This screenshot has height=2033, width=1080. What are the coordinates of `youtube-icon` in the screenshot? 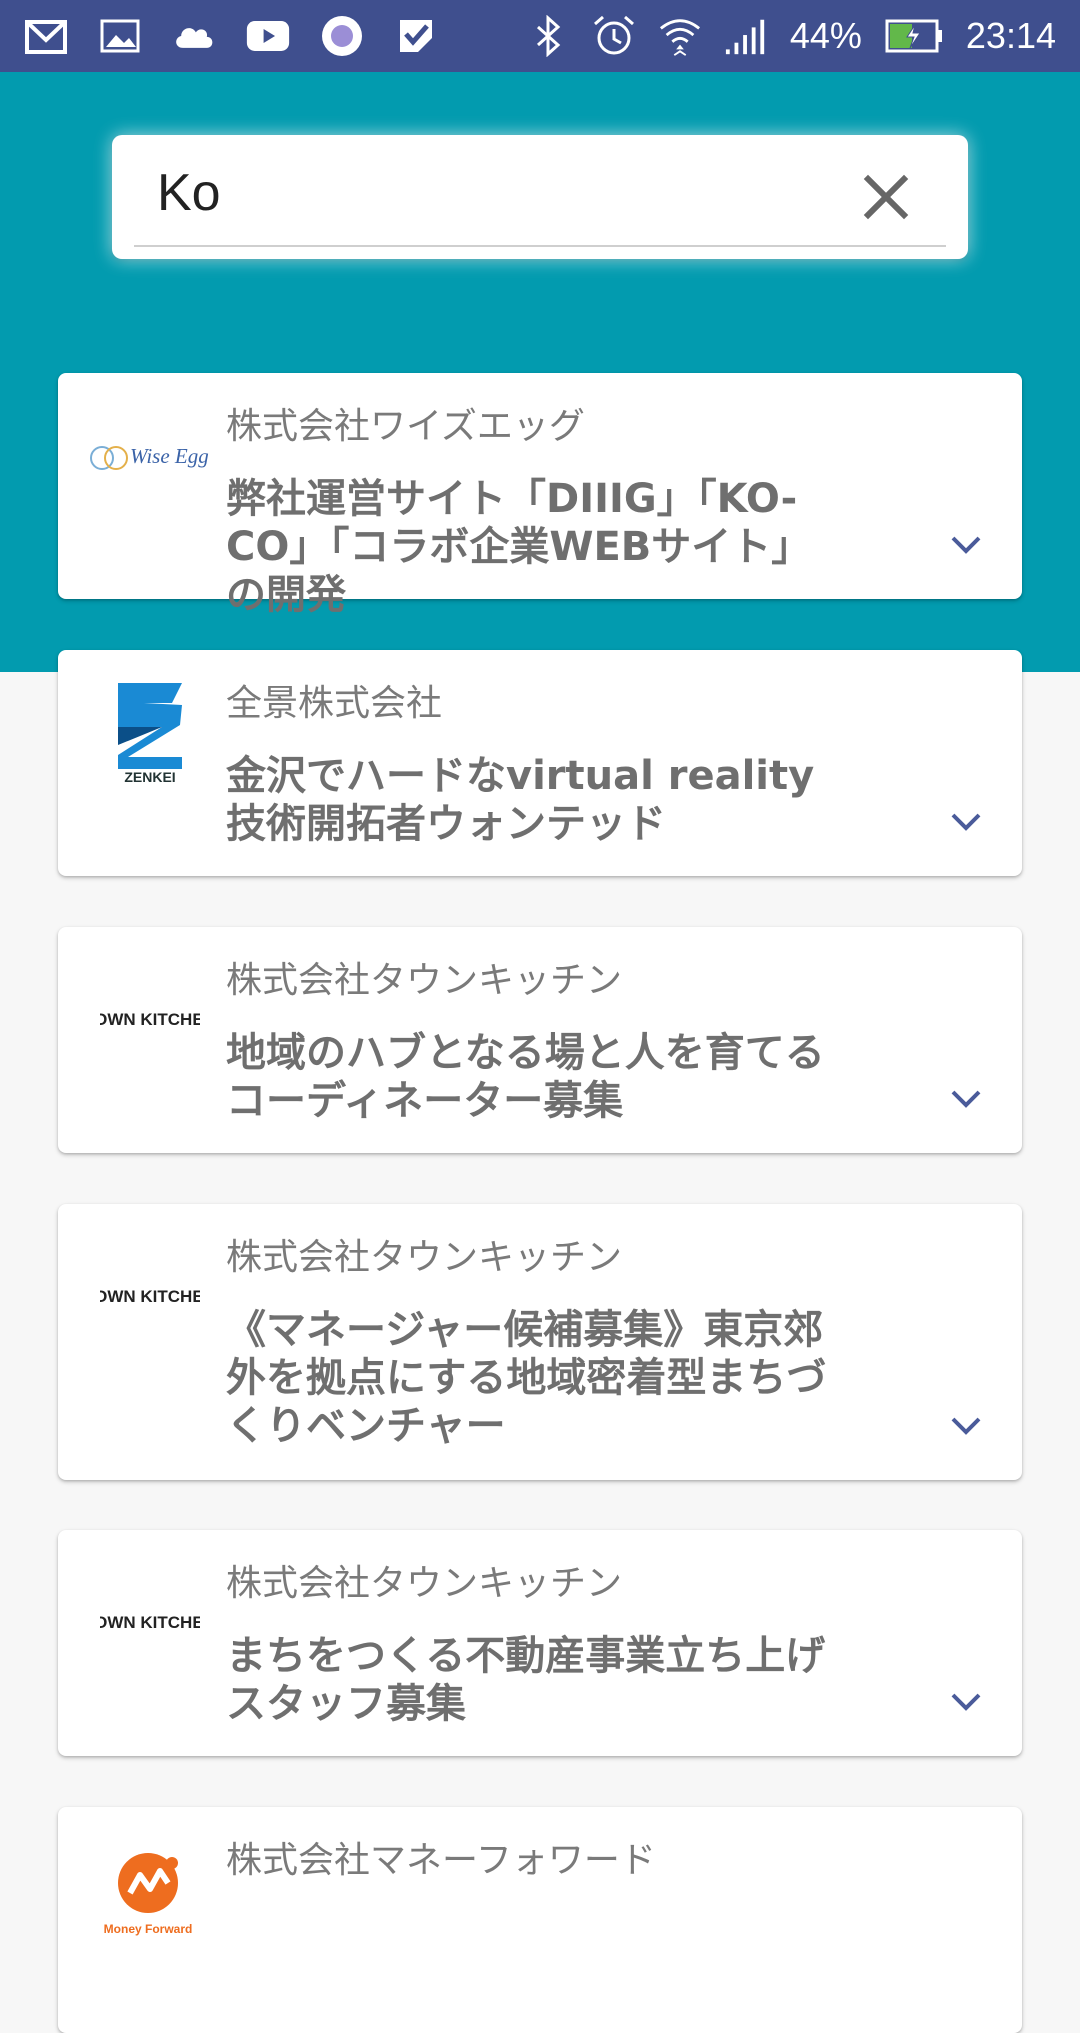 It's located at (268, 36).